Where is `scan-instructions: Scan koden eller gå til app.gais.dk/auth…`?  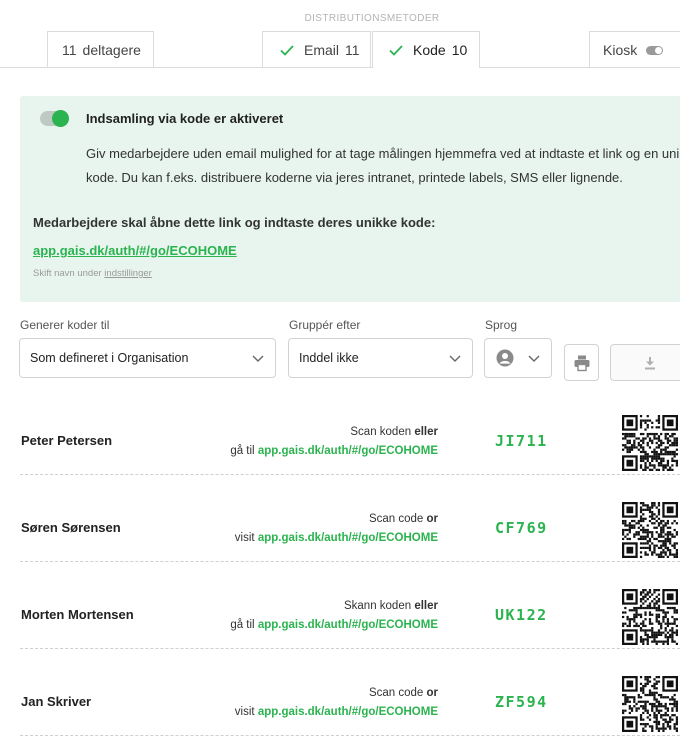 scan-instructions: Scan koden eller gå til app.gais.dk/auth… is located at coordinates (334, 441).